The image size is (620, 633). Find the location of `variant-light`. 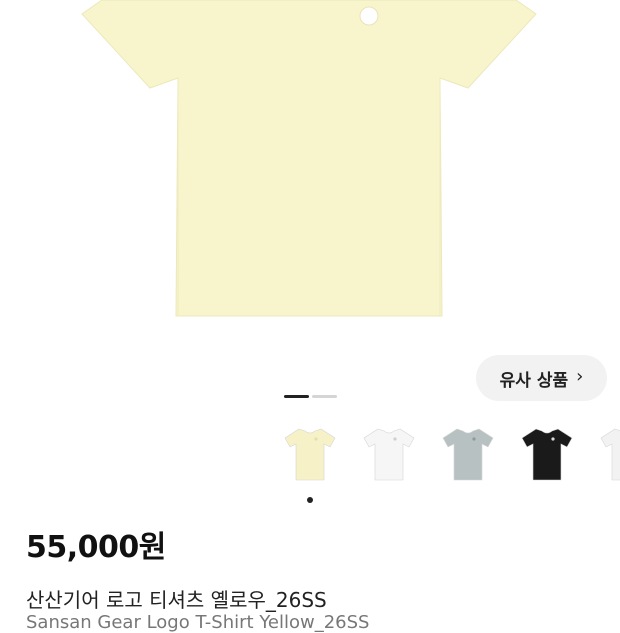

variant-light is located at coordinates (606, 451).